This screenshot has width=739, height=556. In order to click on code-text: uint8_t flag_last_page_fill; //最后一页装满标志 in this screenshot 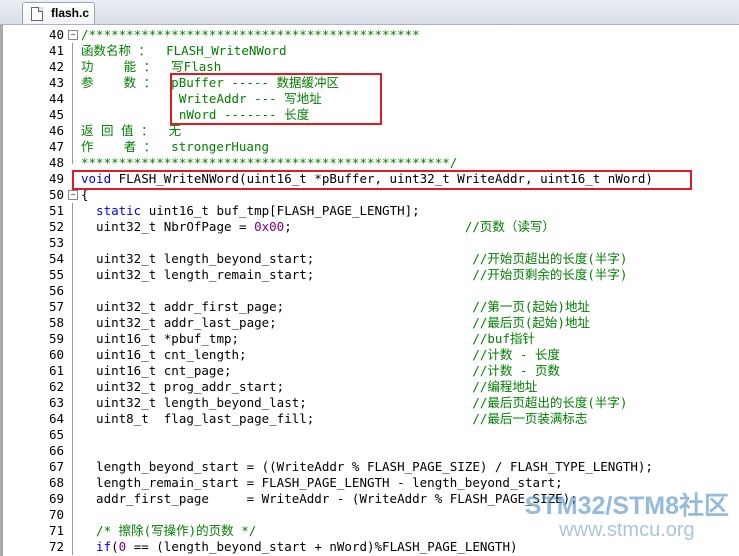, I will do `click(334, 419)`.